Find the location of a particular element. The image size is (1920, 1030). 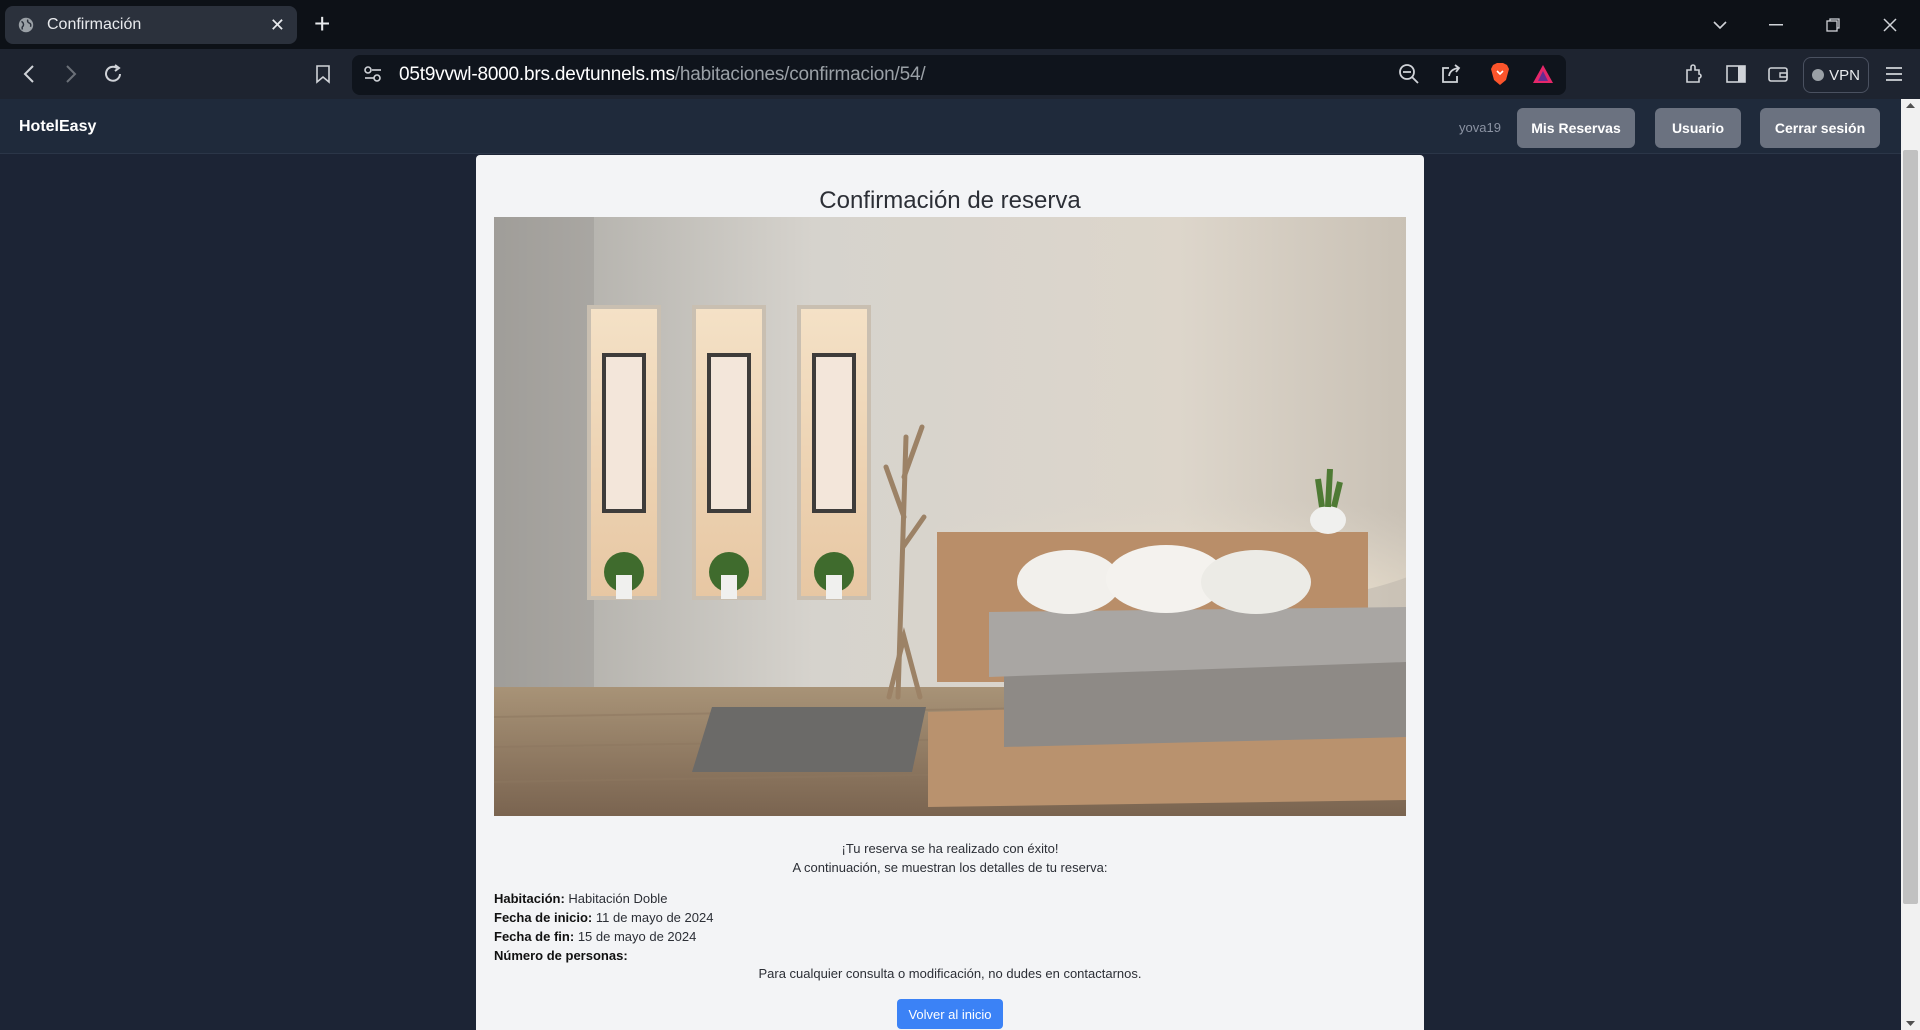

vpn-label: VPN is located at coordinates (1844, 75).